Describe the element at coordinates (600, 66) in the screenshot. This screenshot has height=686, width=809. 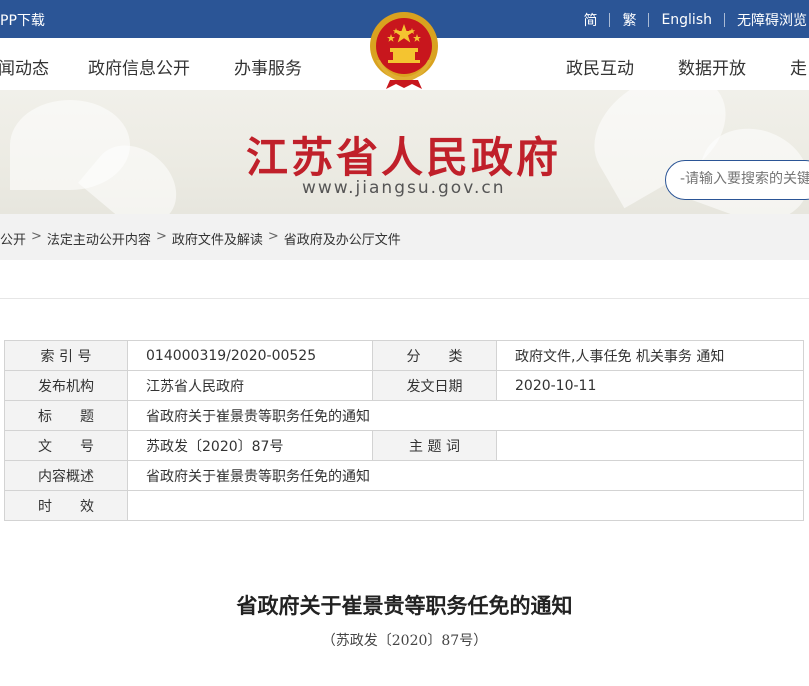
I see `nav-item-interaction: 政民互动` at that location.